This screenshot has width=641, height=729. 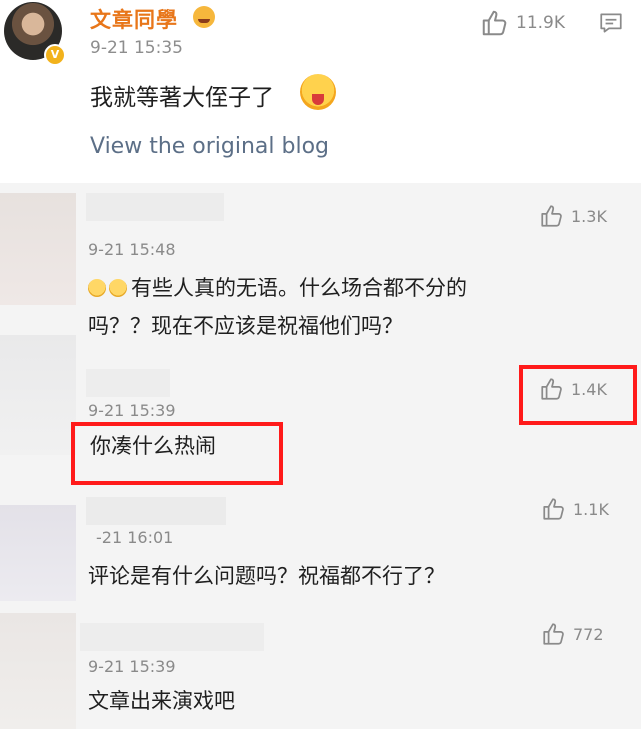 I want to click on comment-like-button: 1.3K, so click(x=573, y=216).